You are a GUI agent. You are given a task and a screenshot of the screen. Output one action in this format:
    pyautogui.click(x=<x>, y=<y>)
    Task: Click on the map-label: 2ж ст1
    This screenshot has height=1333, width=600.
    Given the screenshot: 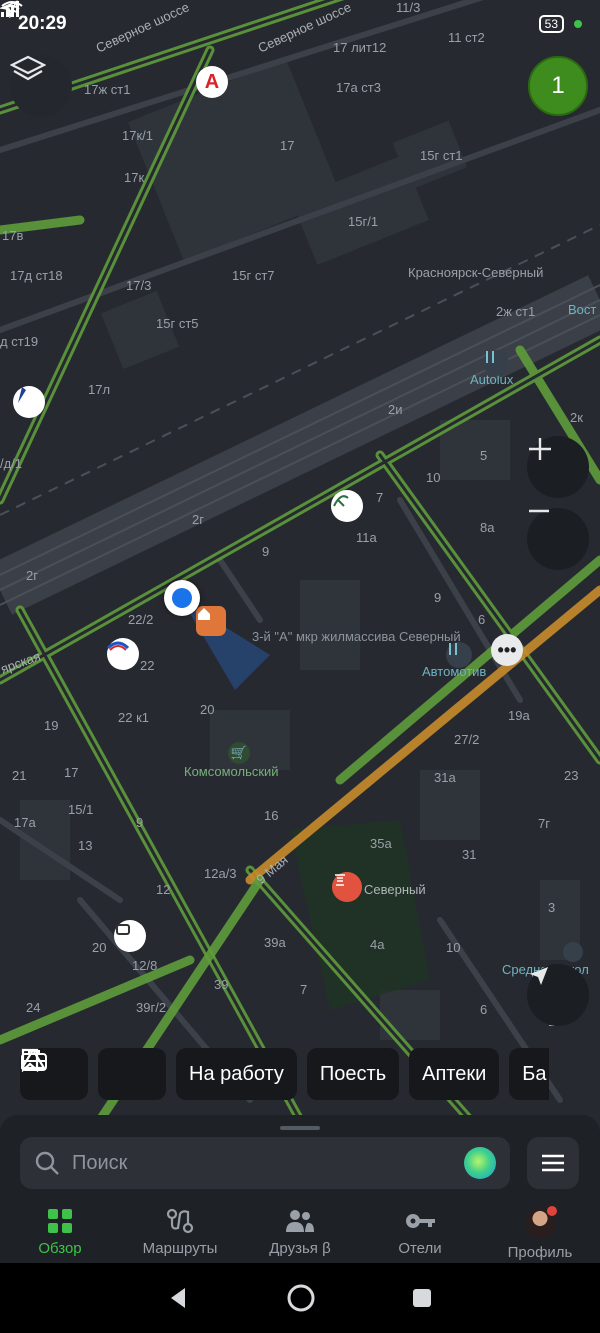 What is the action you would take?
    pyautogui.click(x=516, y=311)
    